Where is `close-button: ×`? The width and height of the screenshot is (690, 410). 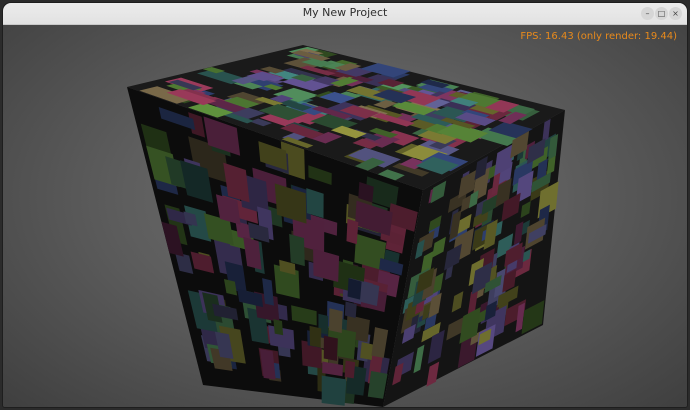 close-button: × is located at coordinates (675, 13).